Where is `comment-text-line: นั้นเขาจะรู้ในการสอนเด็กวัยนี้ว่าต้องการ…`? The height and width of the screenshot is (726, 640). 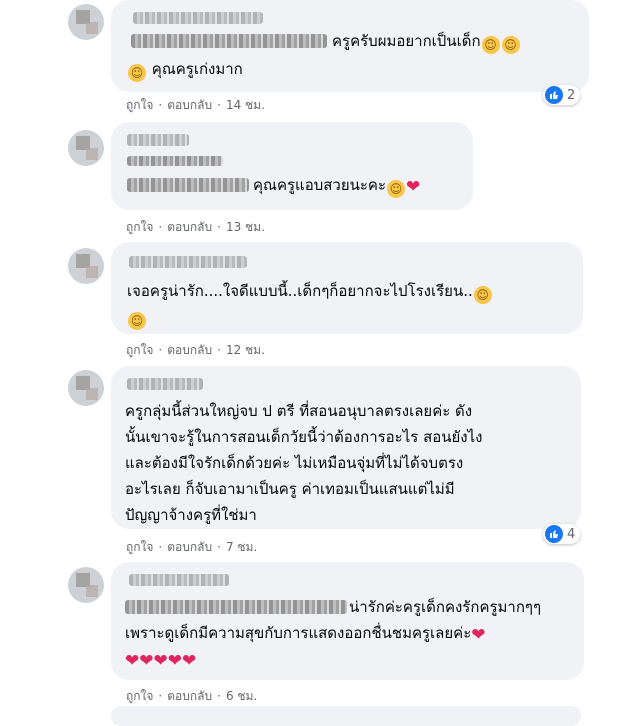 comment-text-line: นั้นเขาจะรู้ในการสอนเด็กวัยนี้ว่าต้องการ… is located at coordinates (304, 437).